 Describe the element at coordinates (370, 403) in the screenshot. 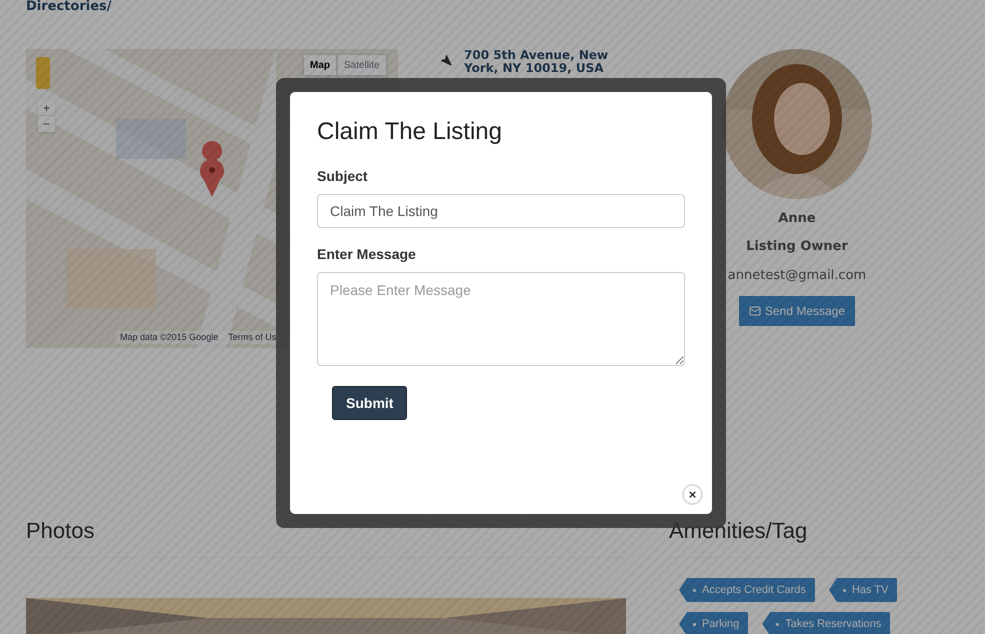

I see `submit-button: Submit` at that location.